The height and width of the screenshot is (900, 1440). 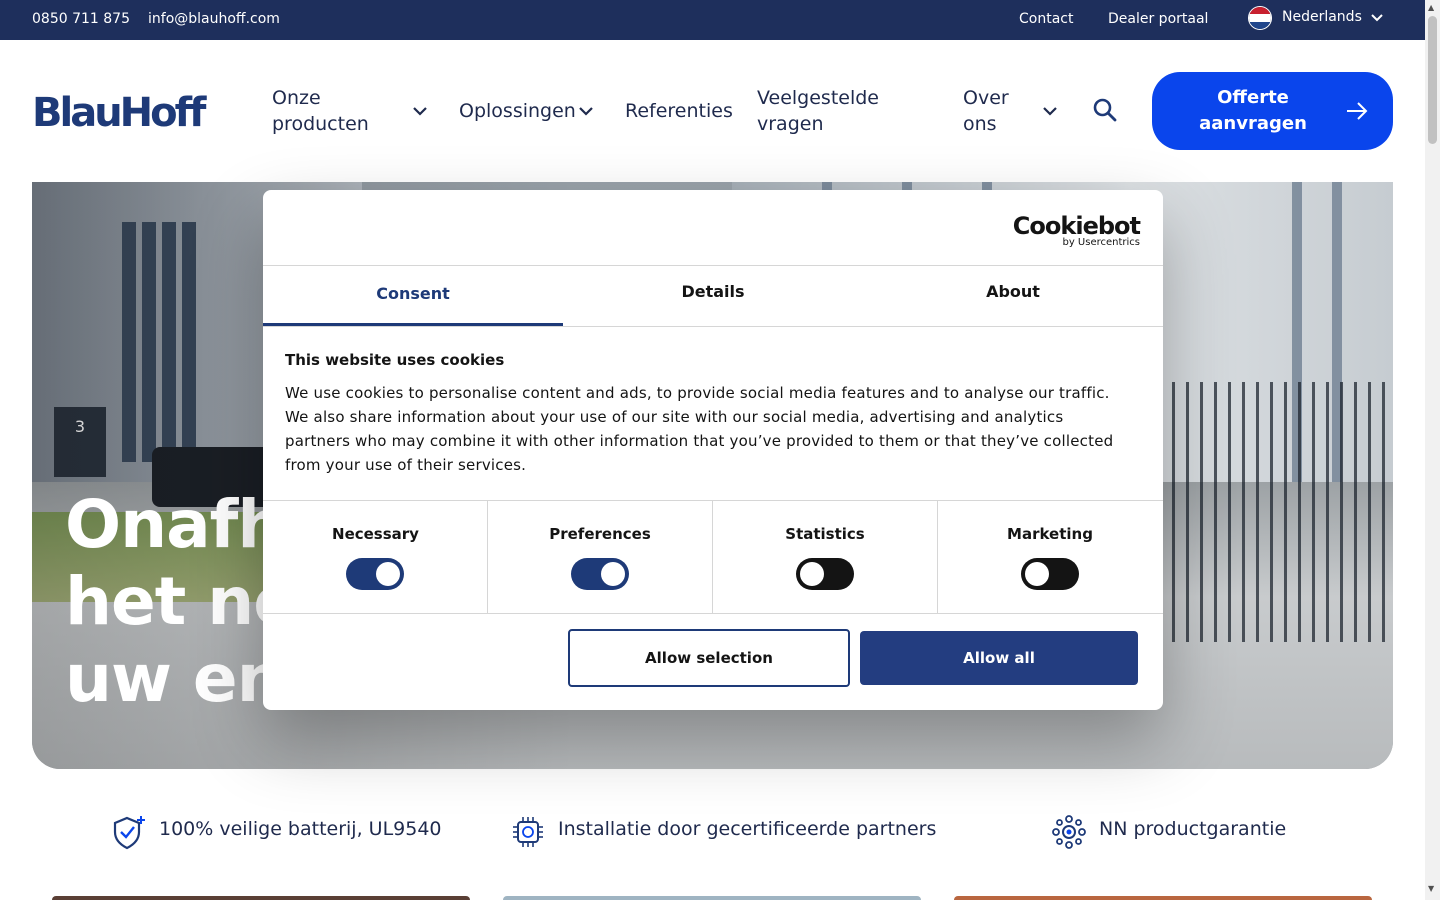 What do you see at coordinates (528, 832) in the screenshot?
I see `chip-icon` at bounding box center [528, 832].